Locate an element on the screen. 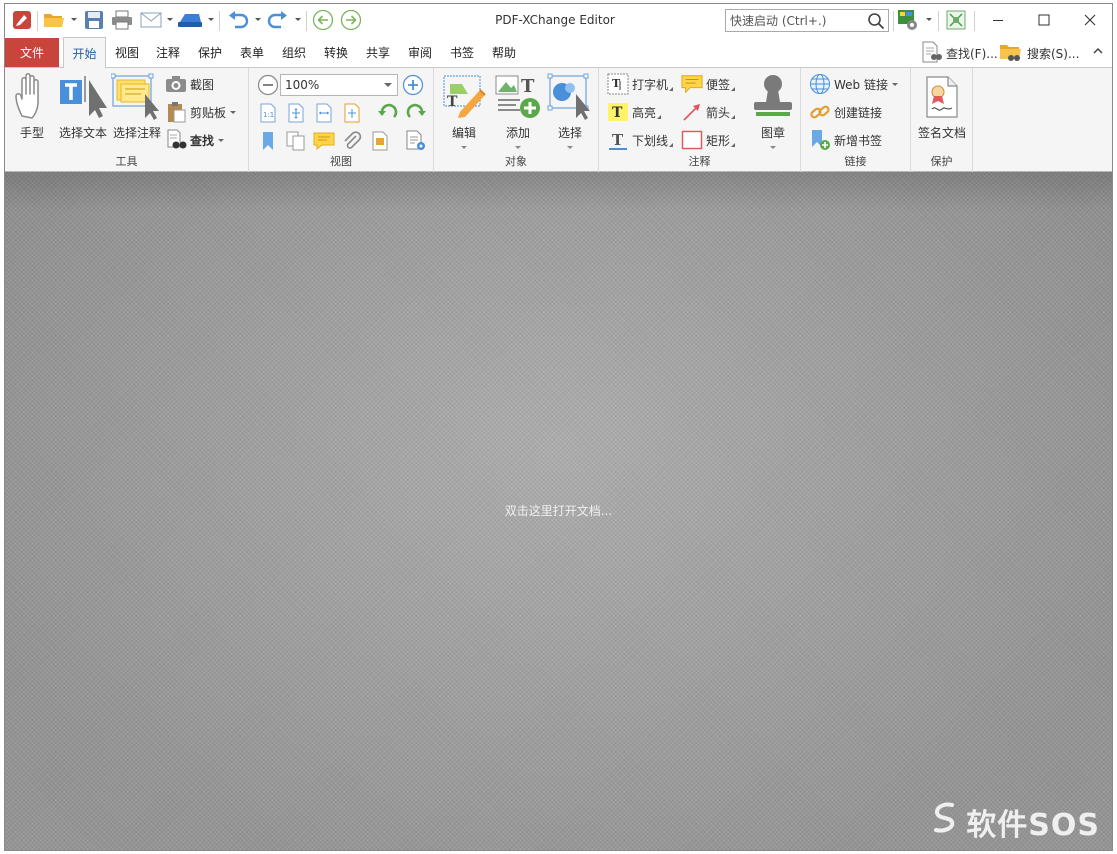 The height and width of the screenshot is (854, 1117). highlight-label: 高亮 is located at coordinates (644, 112).